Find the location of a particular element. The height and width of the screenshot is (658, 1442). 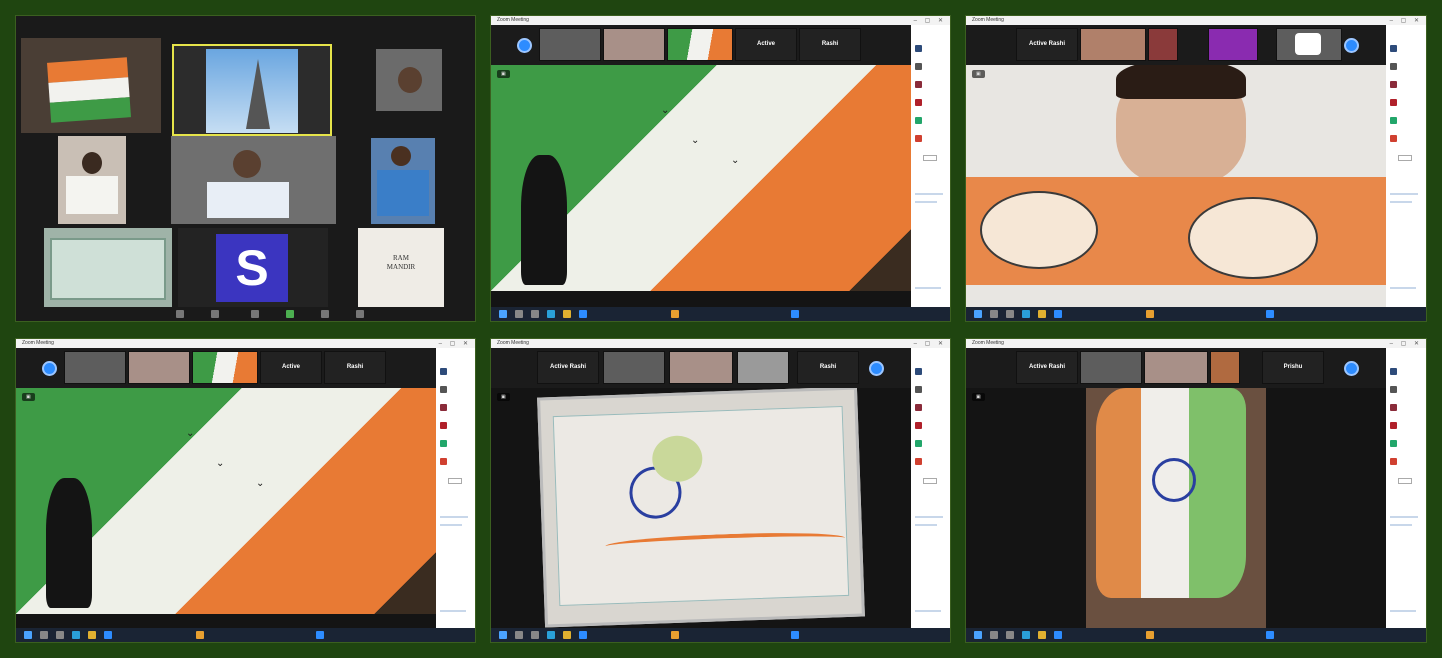

participant-tile-active is located at coordinates (252, 90).